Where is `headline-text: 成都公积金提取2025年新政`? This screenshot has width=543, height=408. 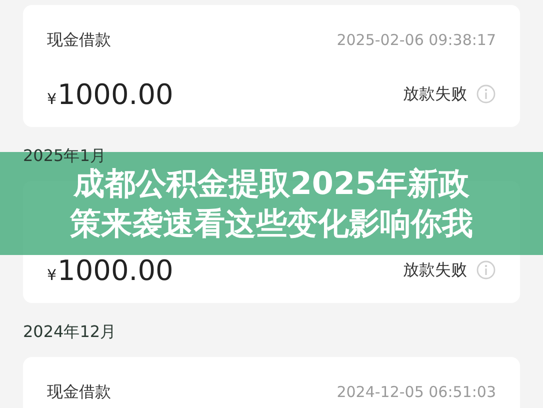
headline-text: 成都公积金提取2025年新政 is located at coordinates (271, 184).